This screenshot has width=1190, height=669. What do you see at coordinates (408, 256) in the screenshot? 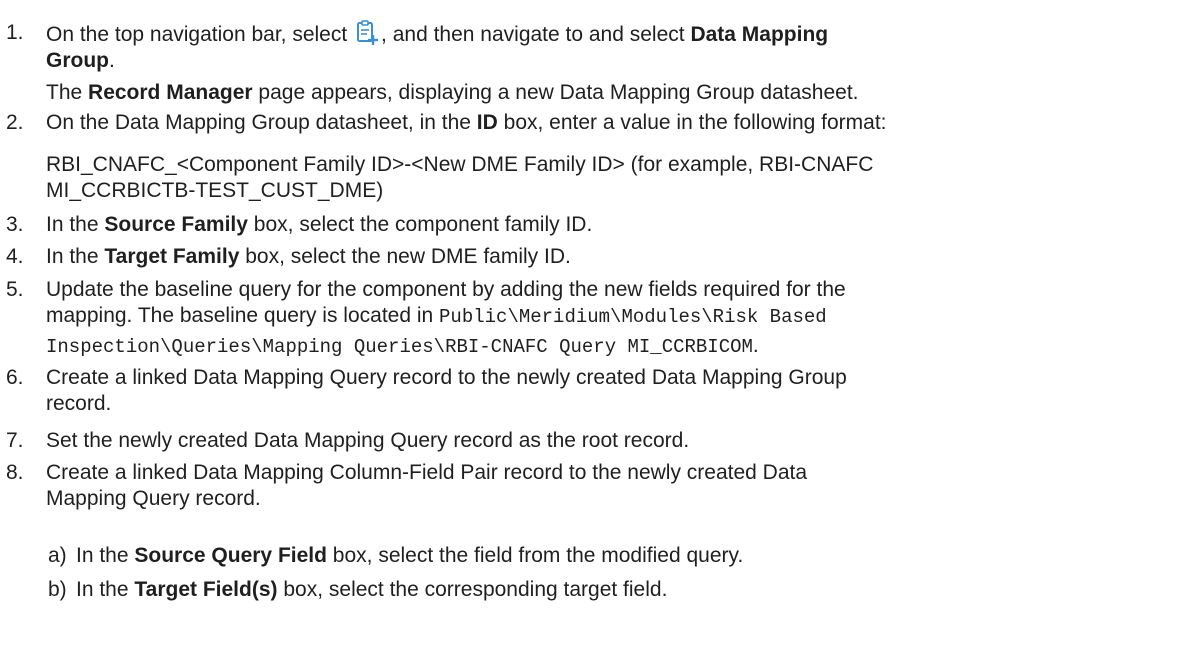
I see `step-text: box, select the new DME family ID.` at bounding box center [408, 256].